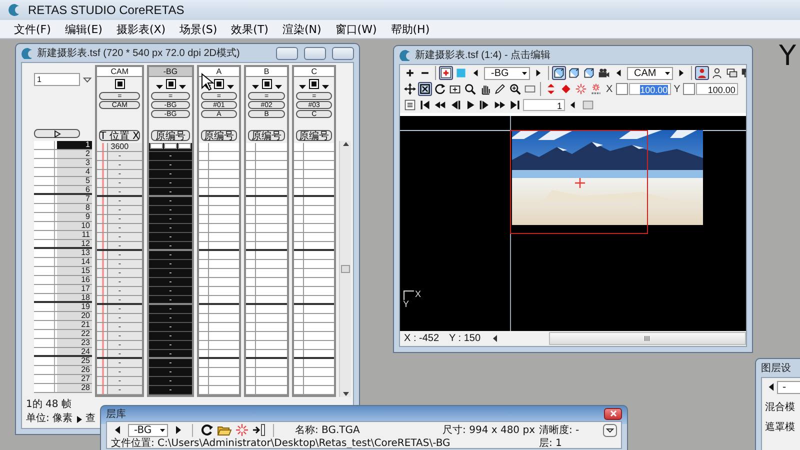 This screenshot has height=450, width=800. What do you see at coordinates (74, 217) in the screenshot?
I see `frame-number: 9` at bounding box center [74, 217].